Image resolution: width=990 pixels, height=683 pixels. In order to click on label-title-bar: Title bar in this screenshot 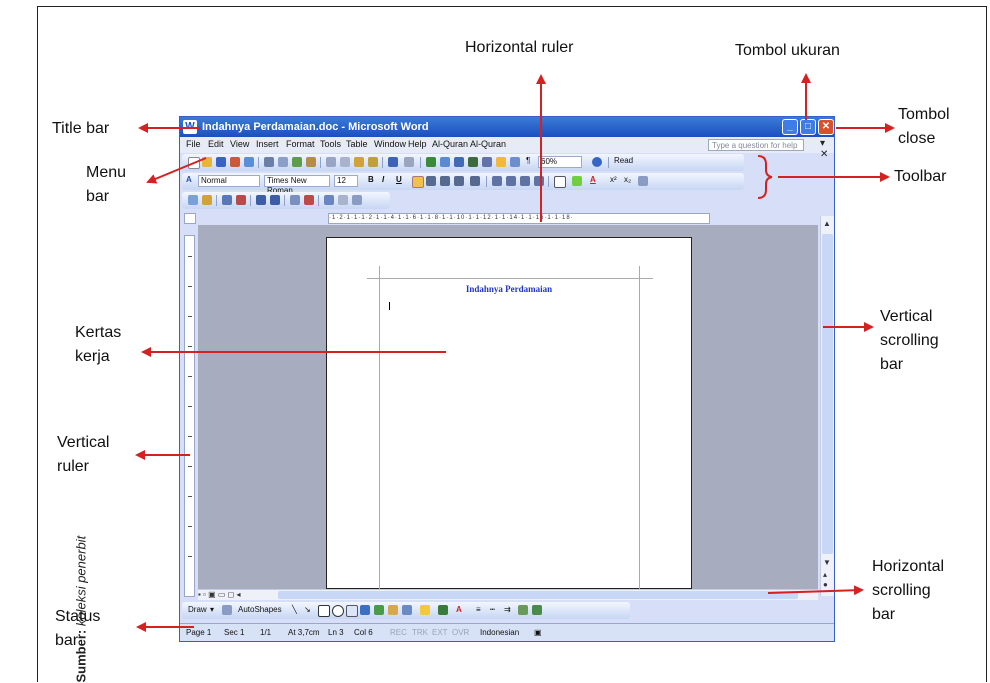, I will do `click(81, 128)`.